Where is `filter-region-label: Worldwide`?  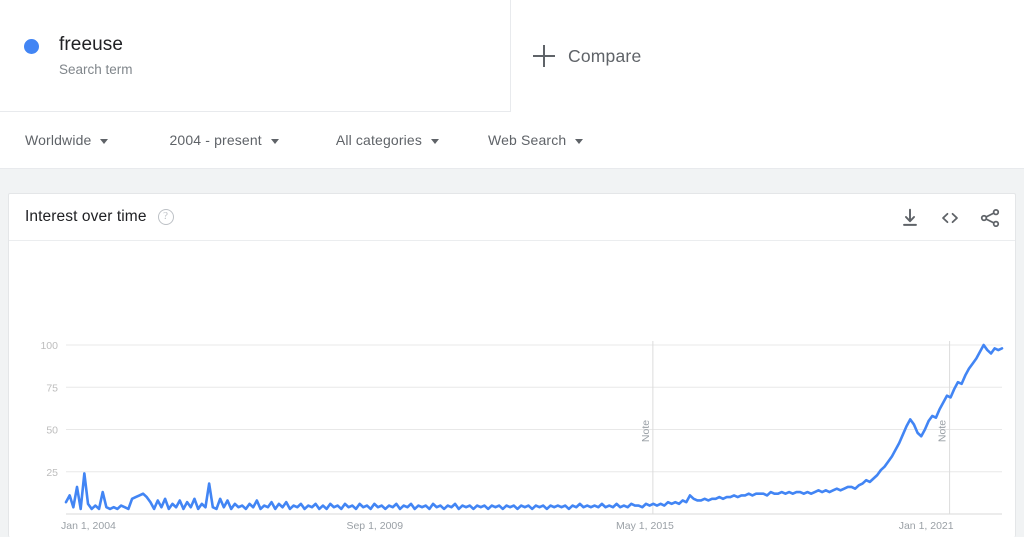 filter-region-label: Worldwide is located at coordinates (58, 140).